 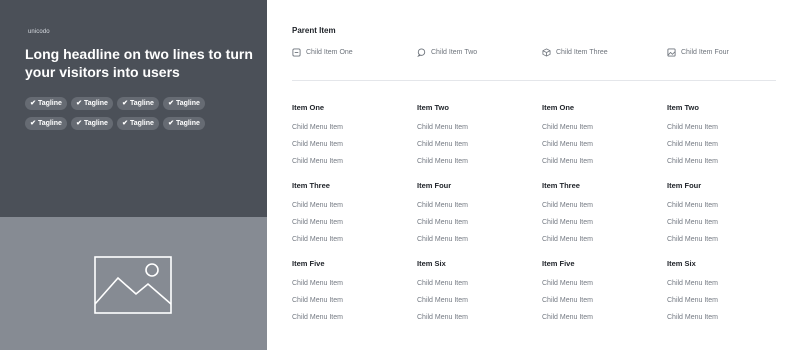 What do you see at coordinates (546, 52) in the screenshot?
I see `cube-icon` at bounding box center [546, 52].